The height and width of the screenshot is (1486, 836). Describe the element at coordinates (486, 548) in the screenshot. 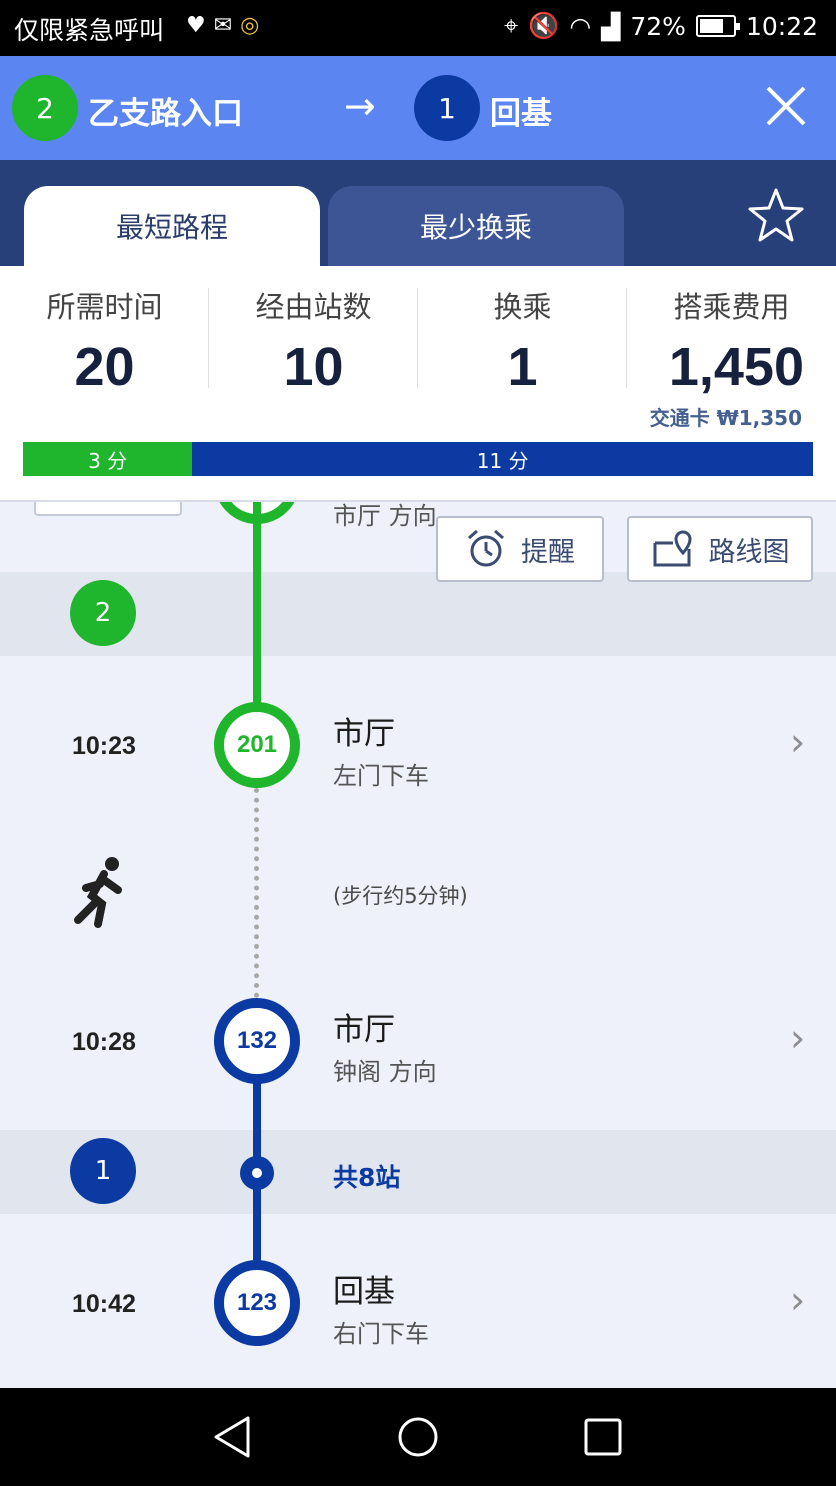

I see `alarm-clock-icon` at that location.